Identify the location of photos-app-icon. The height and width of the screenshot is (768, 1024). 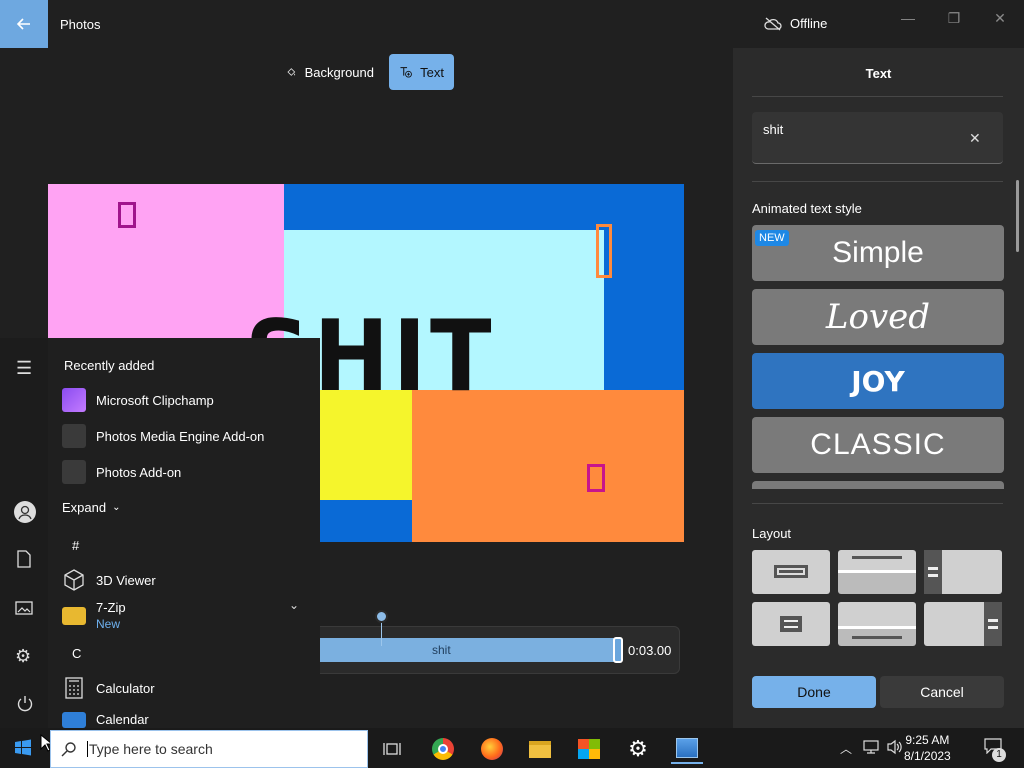
(687, 749).